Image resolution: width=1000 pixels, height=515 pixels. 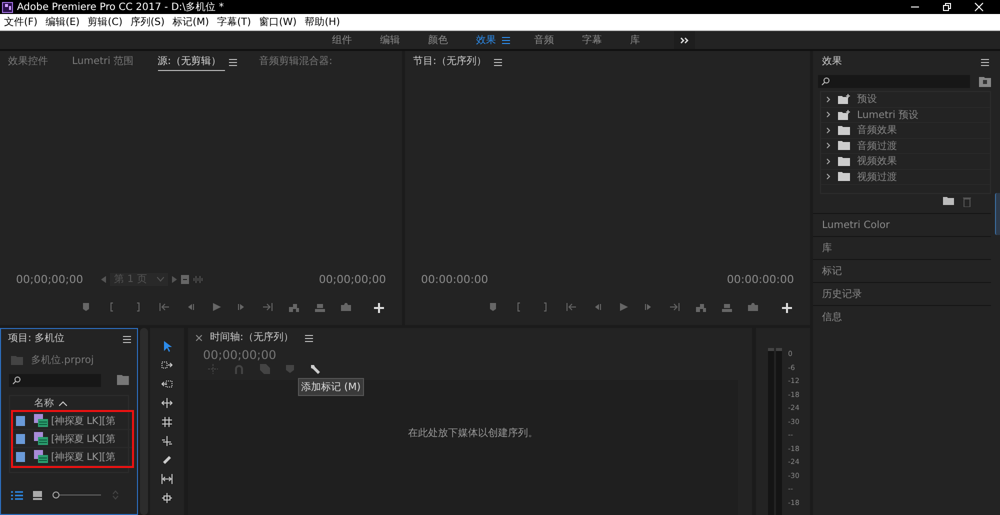 I want to click on effects-tree-item: 音频效果, so click(x=905, y=130).